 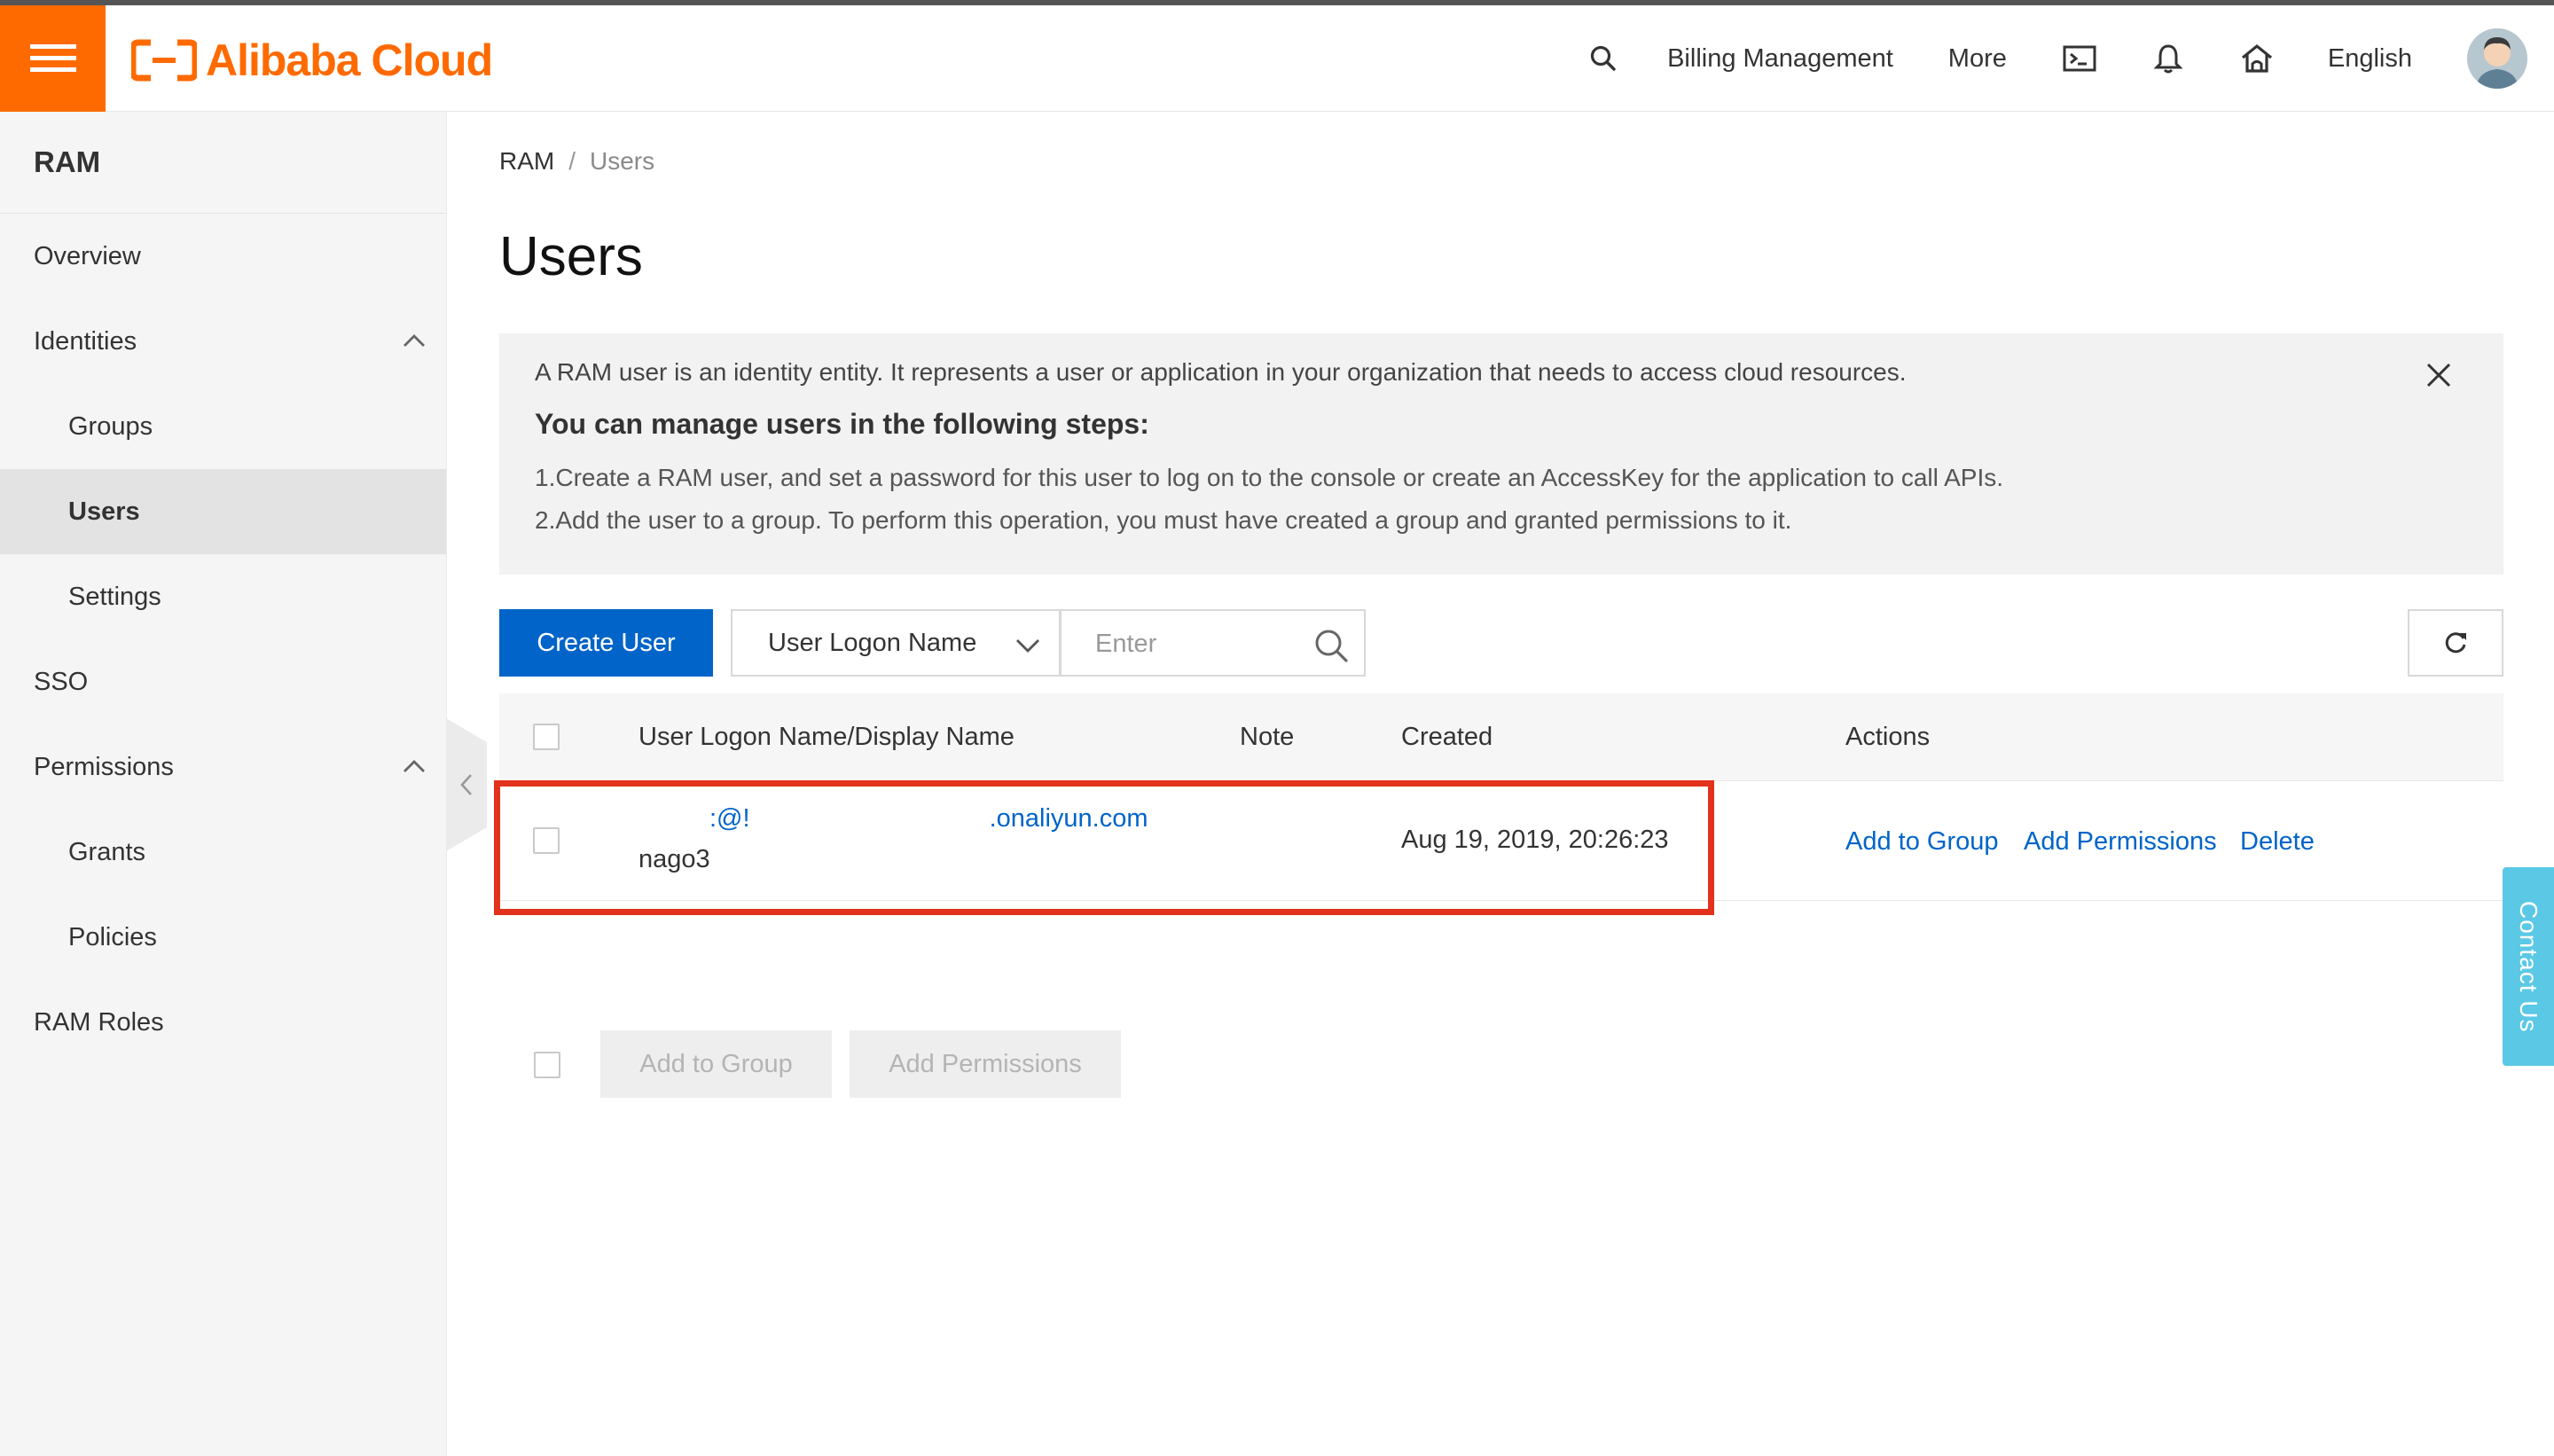 What do you see at coordinates (223, 426) in the screenshot?
I see `sidebar-item-groups: Groups` at bounding box center [223, 426].